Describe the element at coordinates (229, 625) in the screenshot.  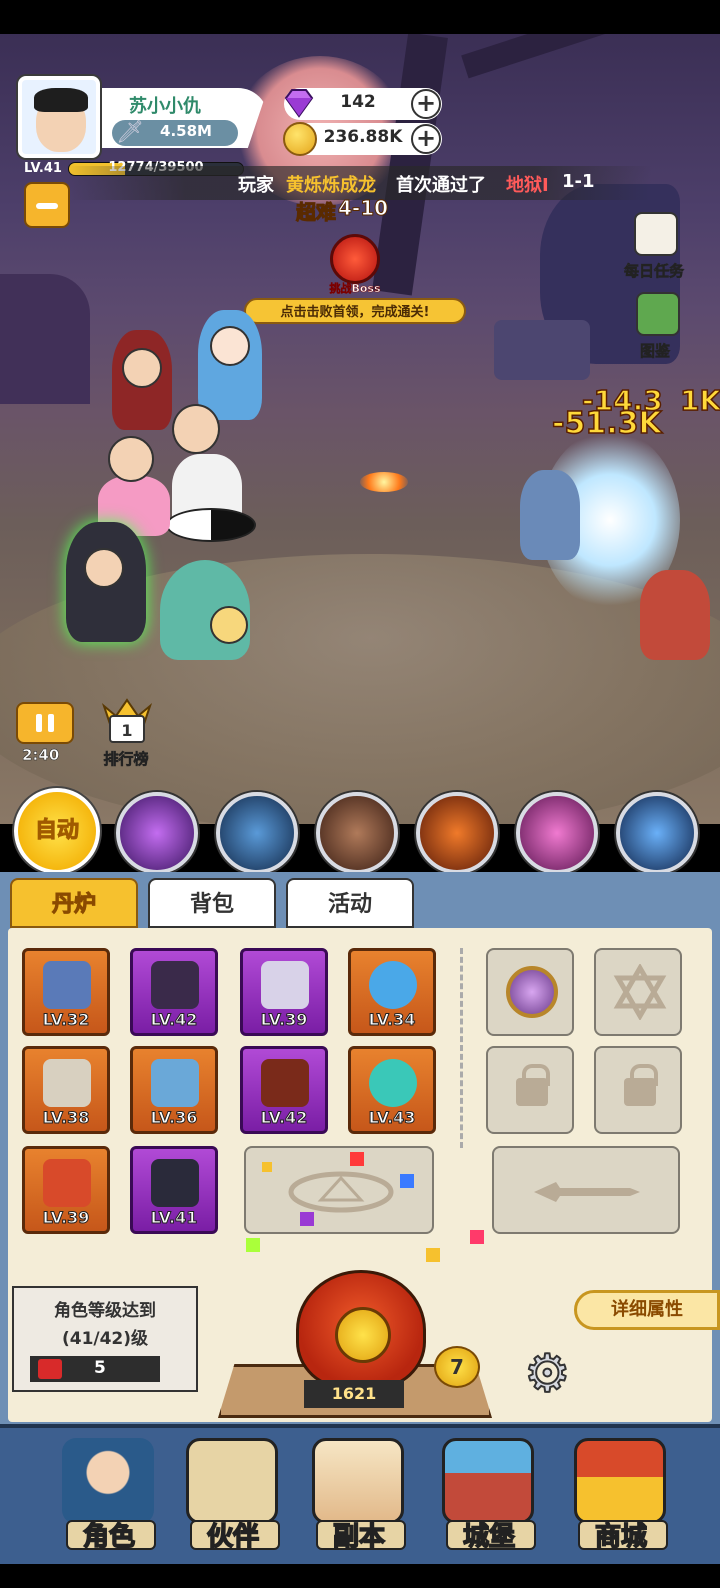
I see `pet-head` at that location.